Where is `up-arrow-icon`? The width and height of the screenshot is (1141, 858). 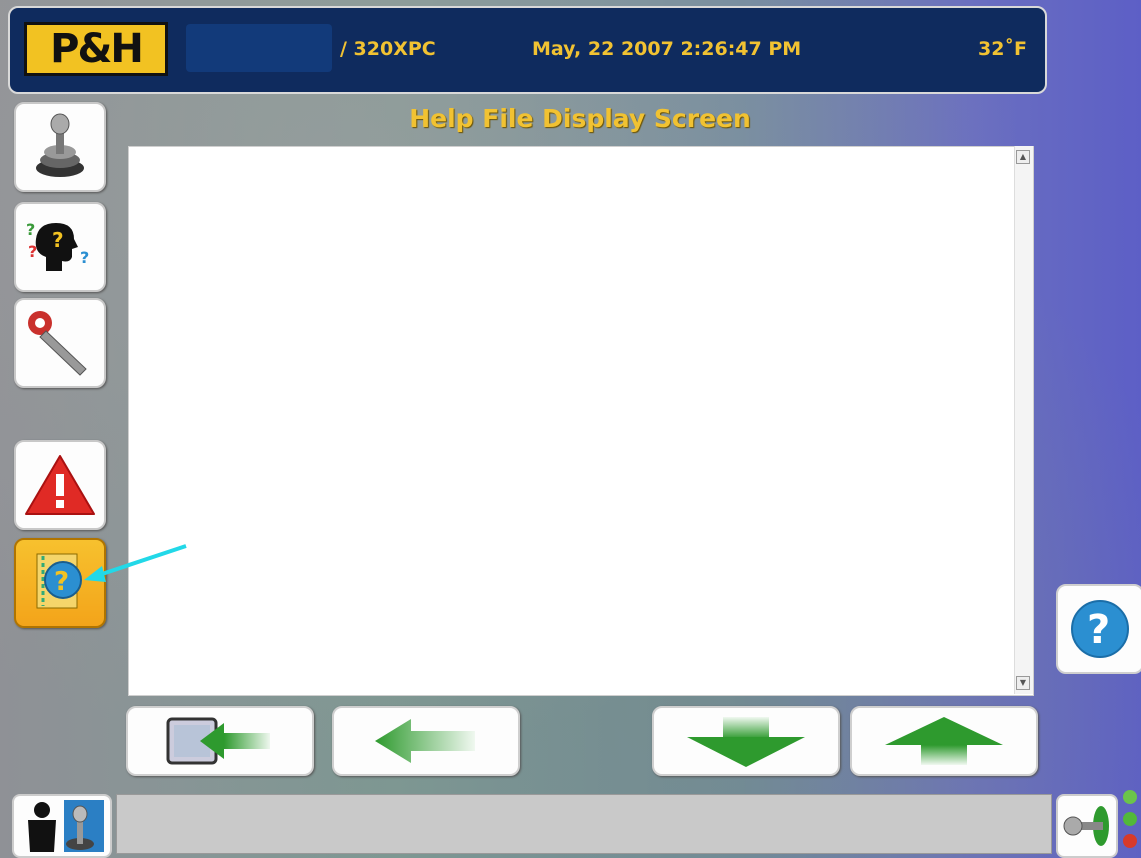 up-arrow-icon is located at coordinates (944, 741).